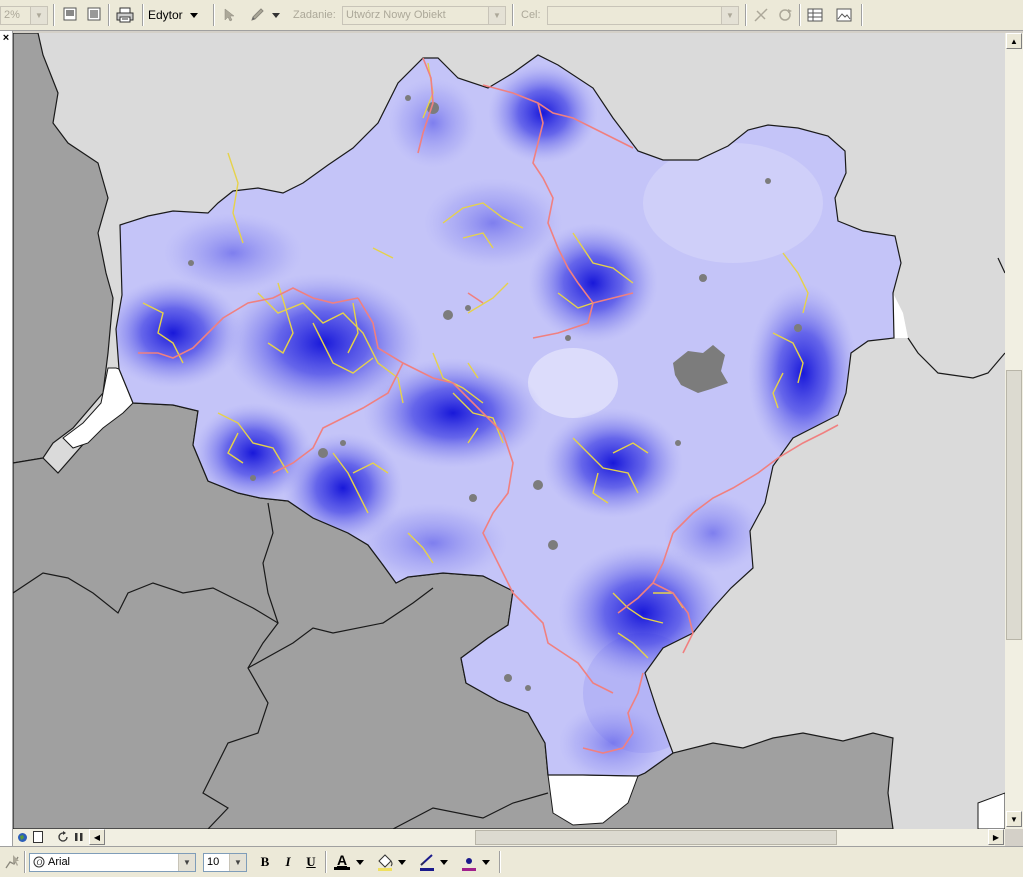 This screenshot has height=877, width=1023. I want to click on editor-menu-button: Edytor, so click(178, 15).